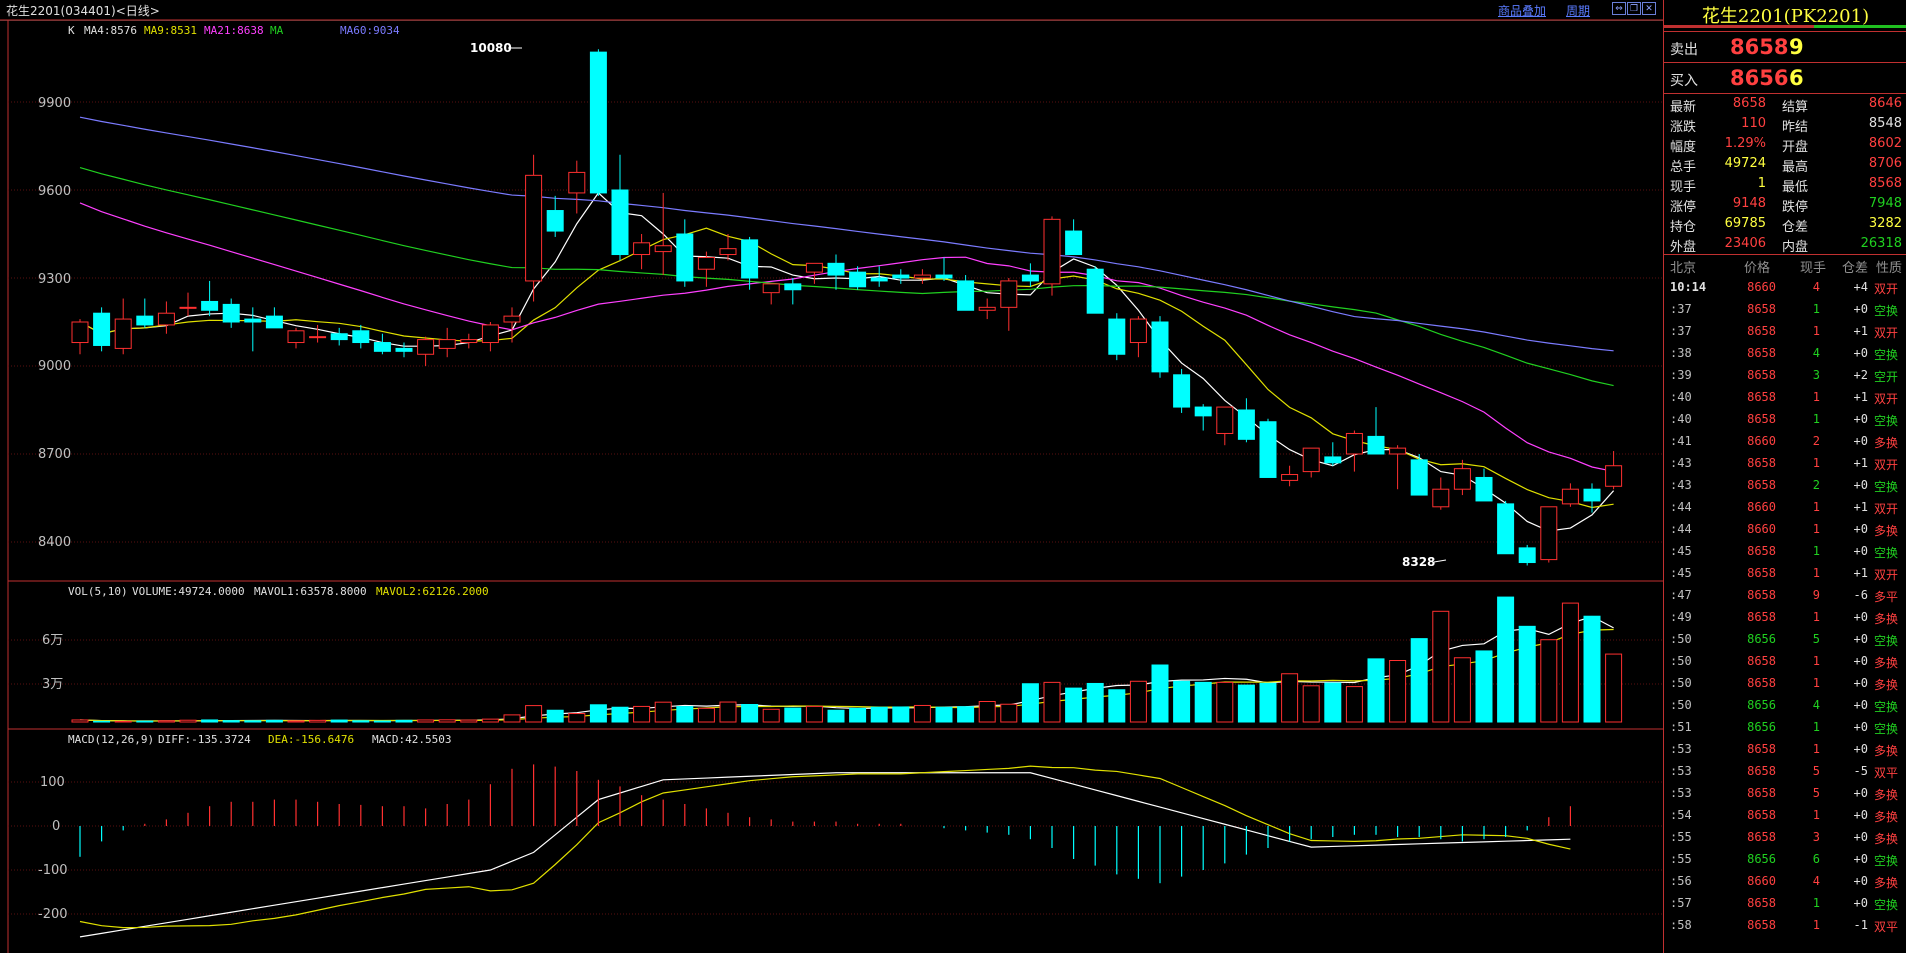  I want to click on tick-row: :56 8660 4 +0 多换, so click(1785, 882).